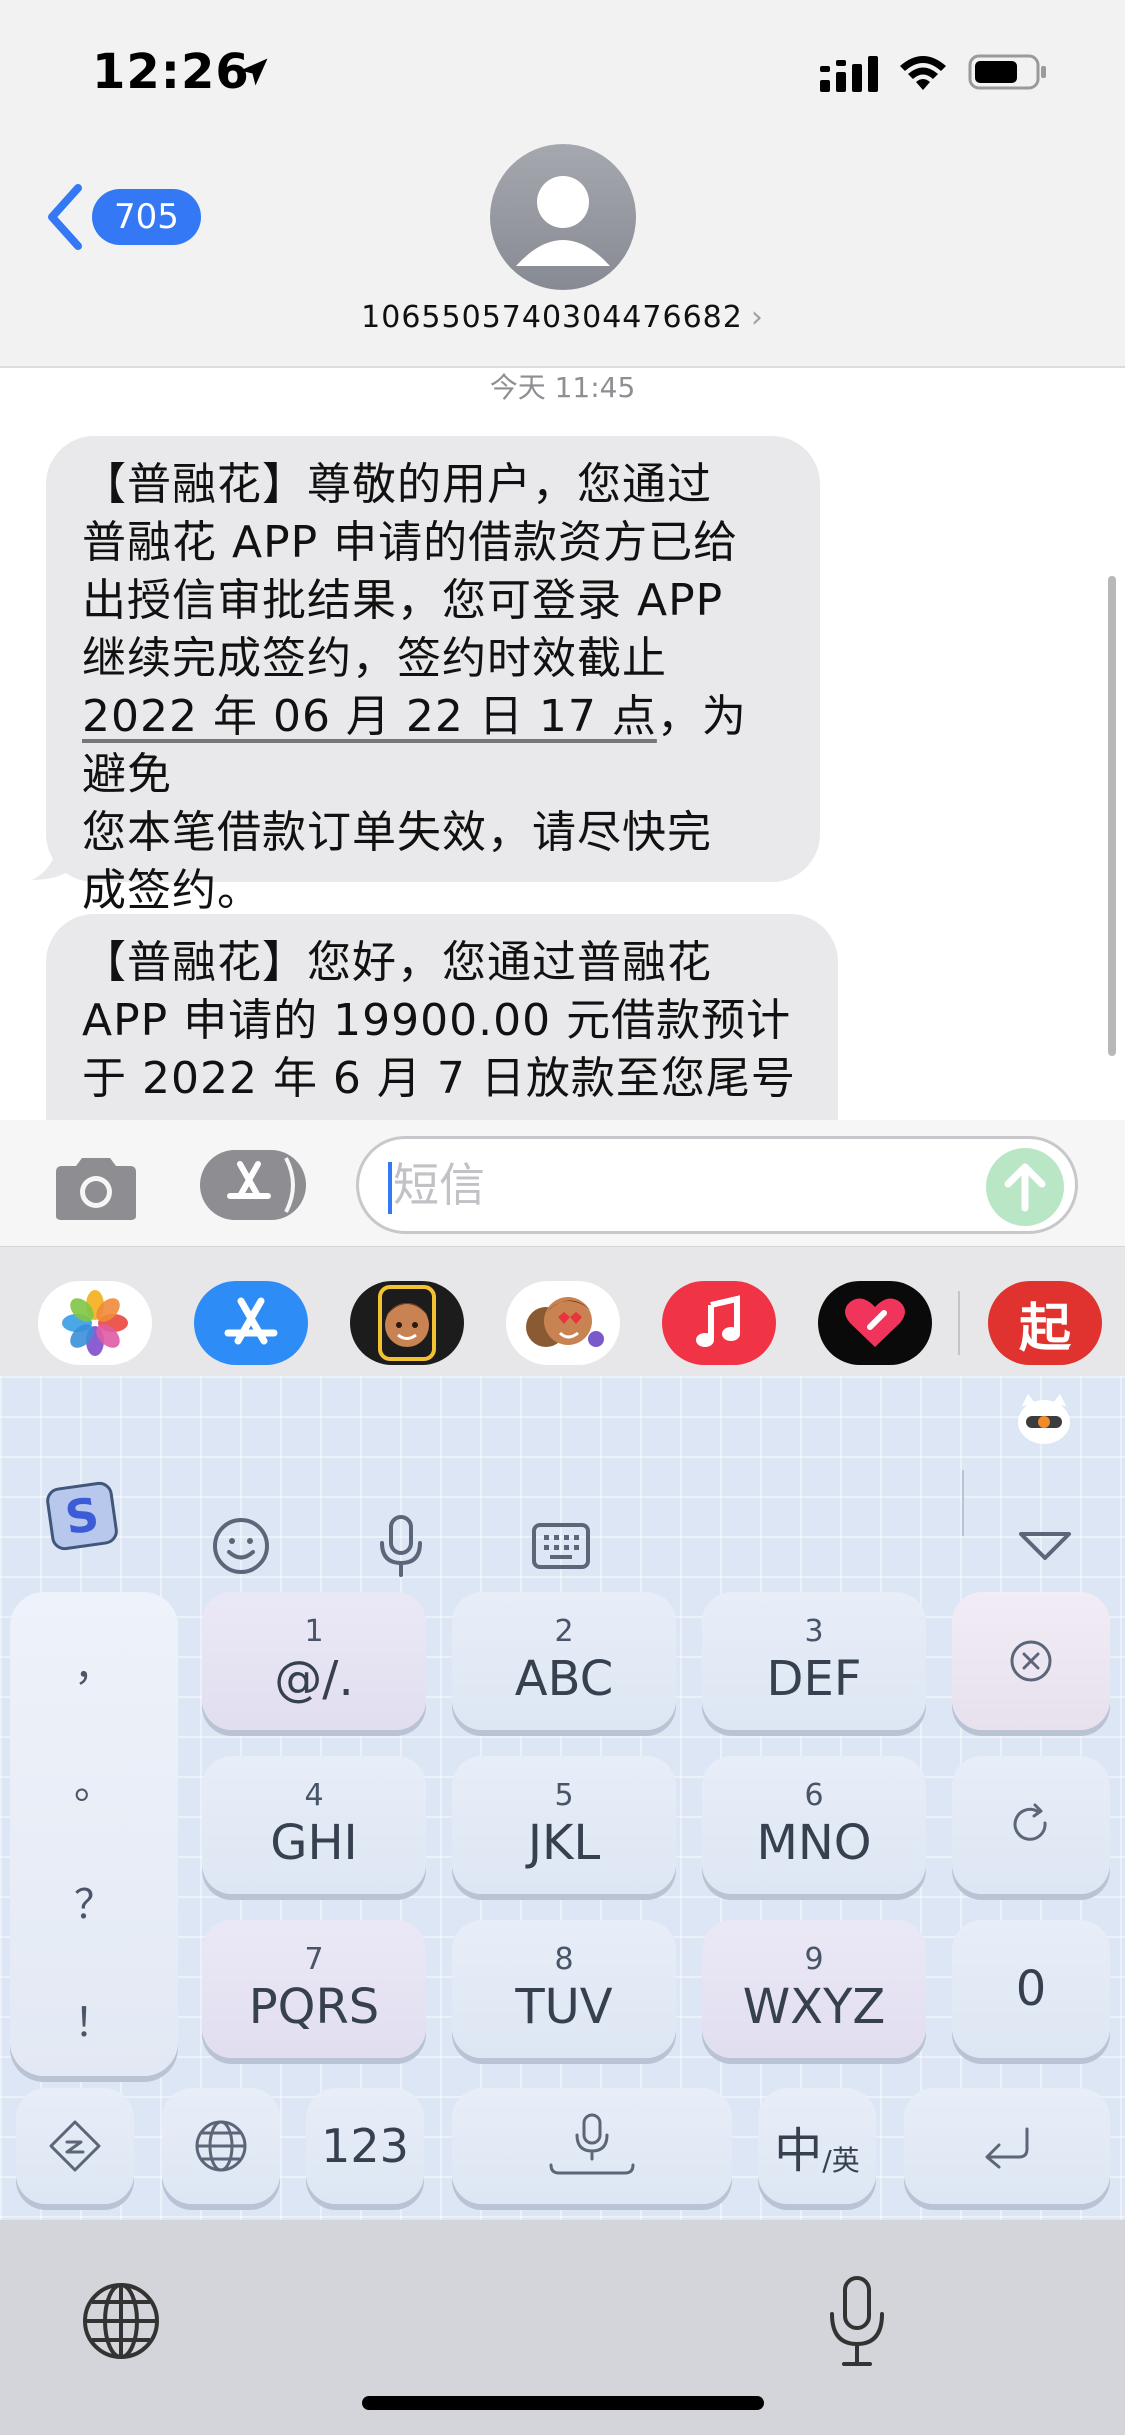  I want to click on keyboard-switch-button, so click(561, 1546).